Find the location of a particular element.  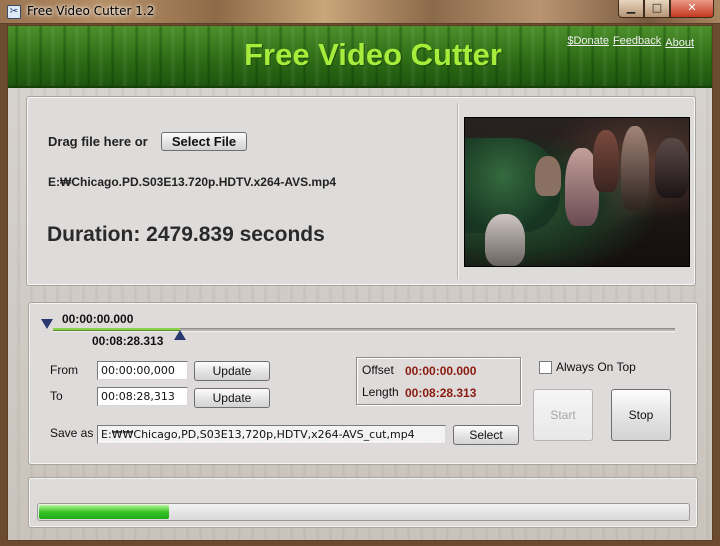

panel-divider is located at coordinates (457, 191).